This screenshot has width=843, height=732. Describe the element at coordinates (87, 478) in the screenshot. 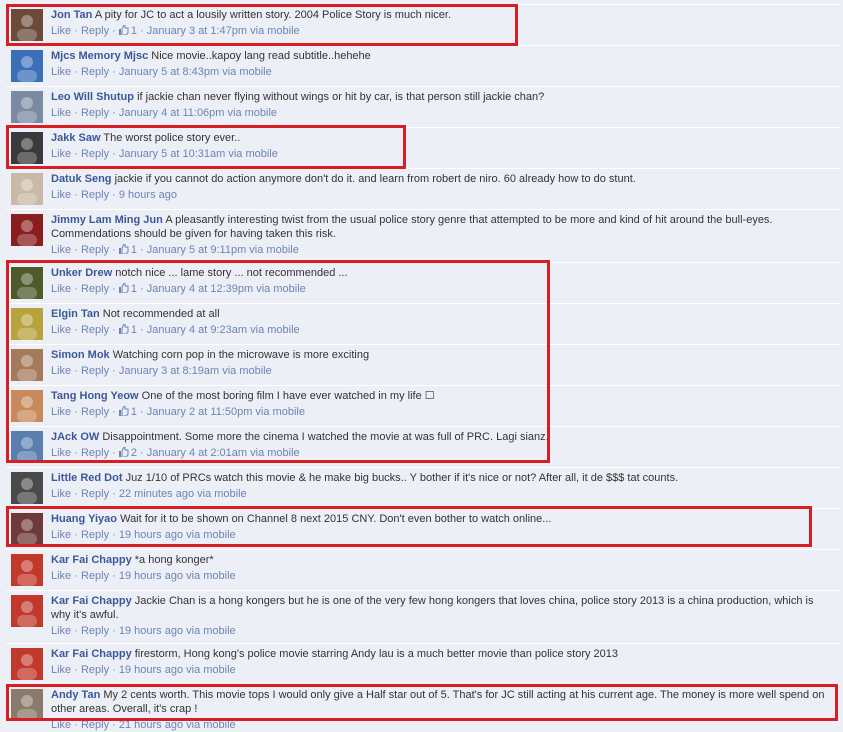

I see `comment-author-link: Little Red Dot` at that location.